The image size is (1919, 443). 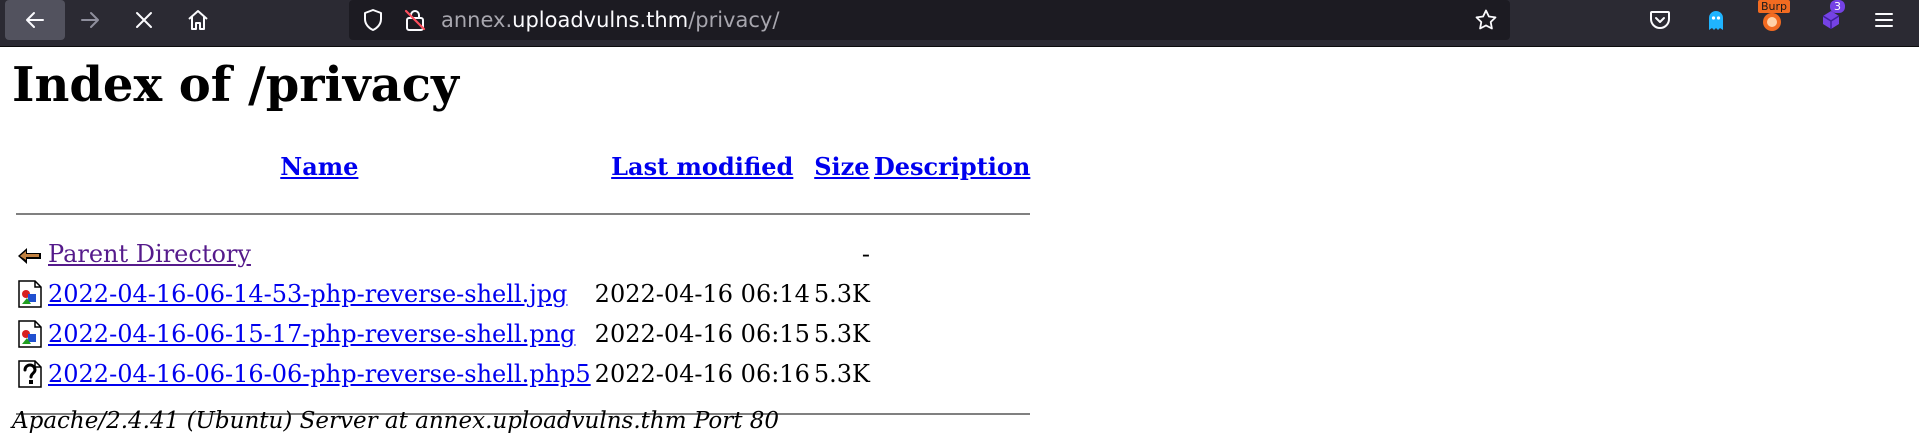 I want to click on pocket-icon, so click(x=1660, y=20).